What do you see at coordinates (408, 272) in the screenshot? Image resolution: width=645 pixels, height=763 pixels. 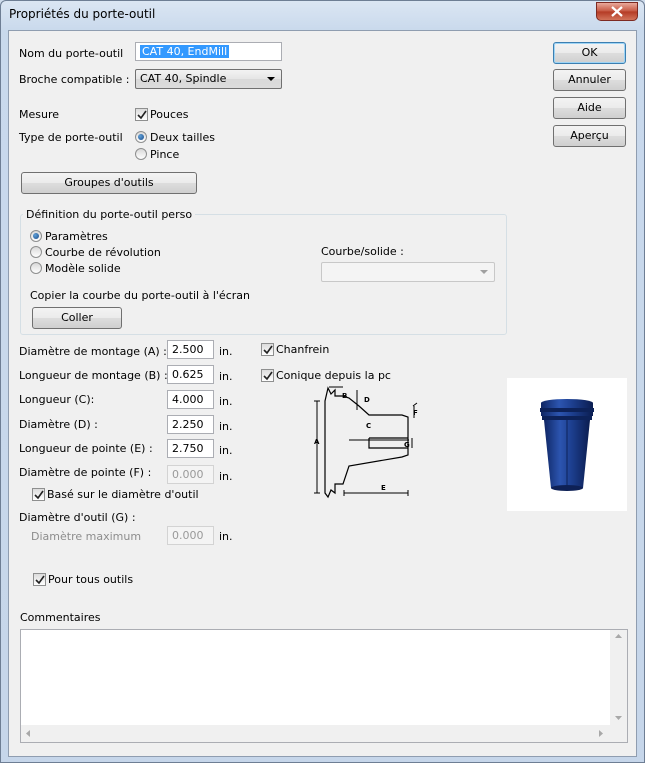 I see `curve-solid-select` at bounding box center [408, 272].